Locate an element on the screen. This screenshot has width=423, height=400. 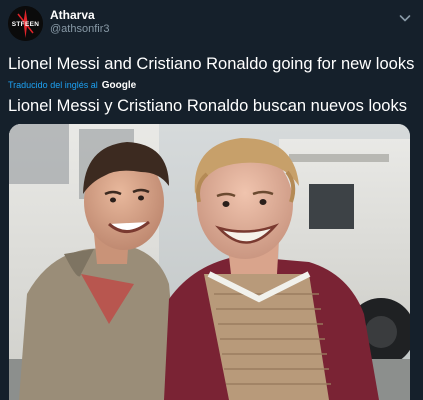
chevron-down-icon is located at coordinates (405, 18).